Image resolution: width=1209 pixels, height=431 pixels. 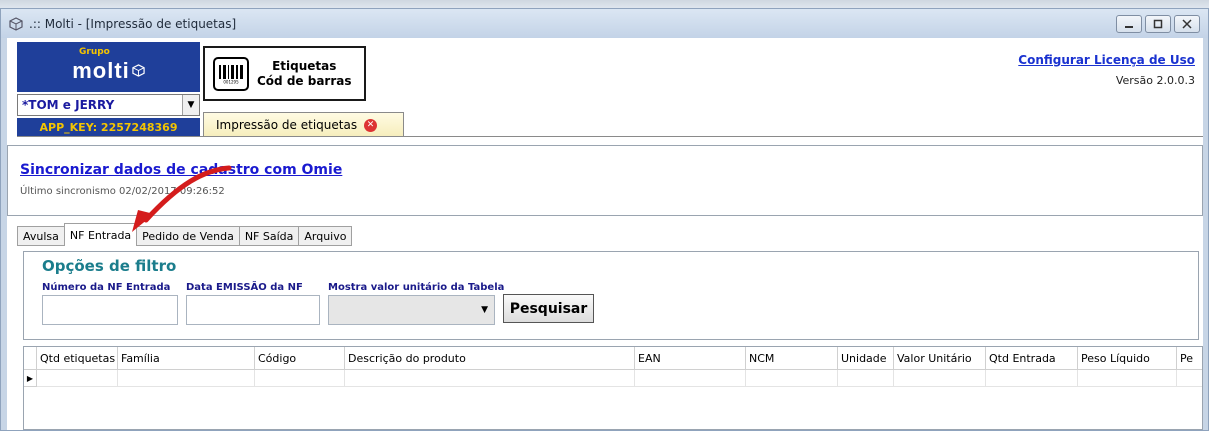 I want to click on tabstrip-divider, so click(x=610, y=136).